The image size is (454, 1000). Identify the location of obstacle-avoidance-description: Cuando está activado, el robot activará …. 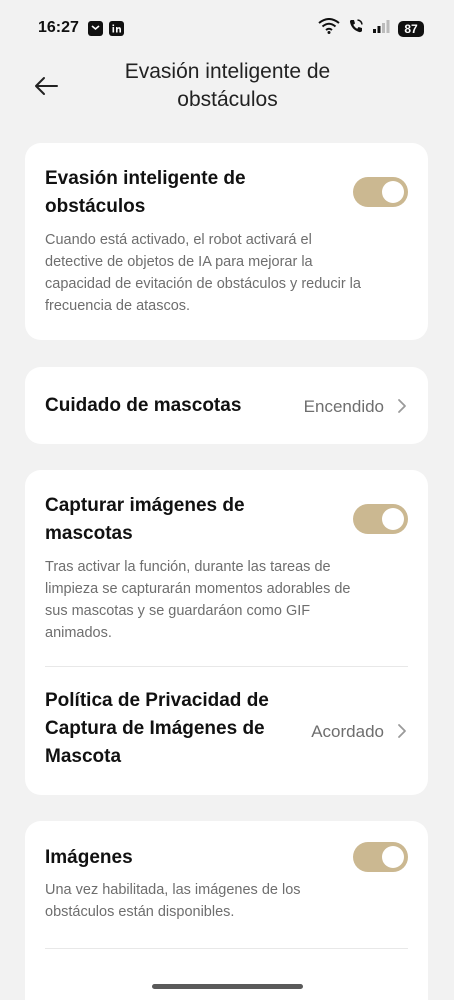
(203, 273).